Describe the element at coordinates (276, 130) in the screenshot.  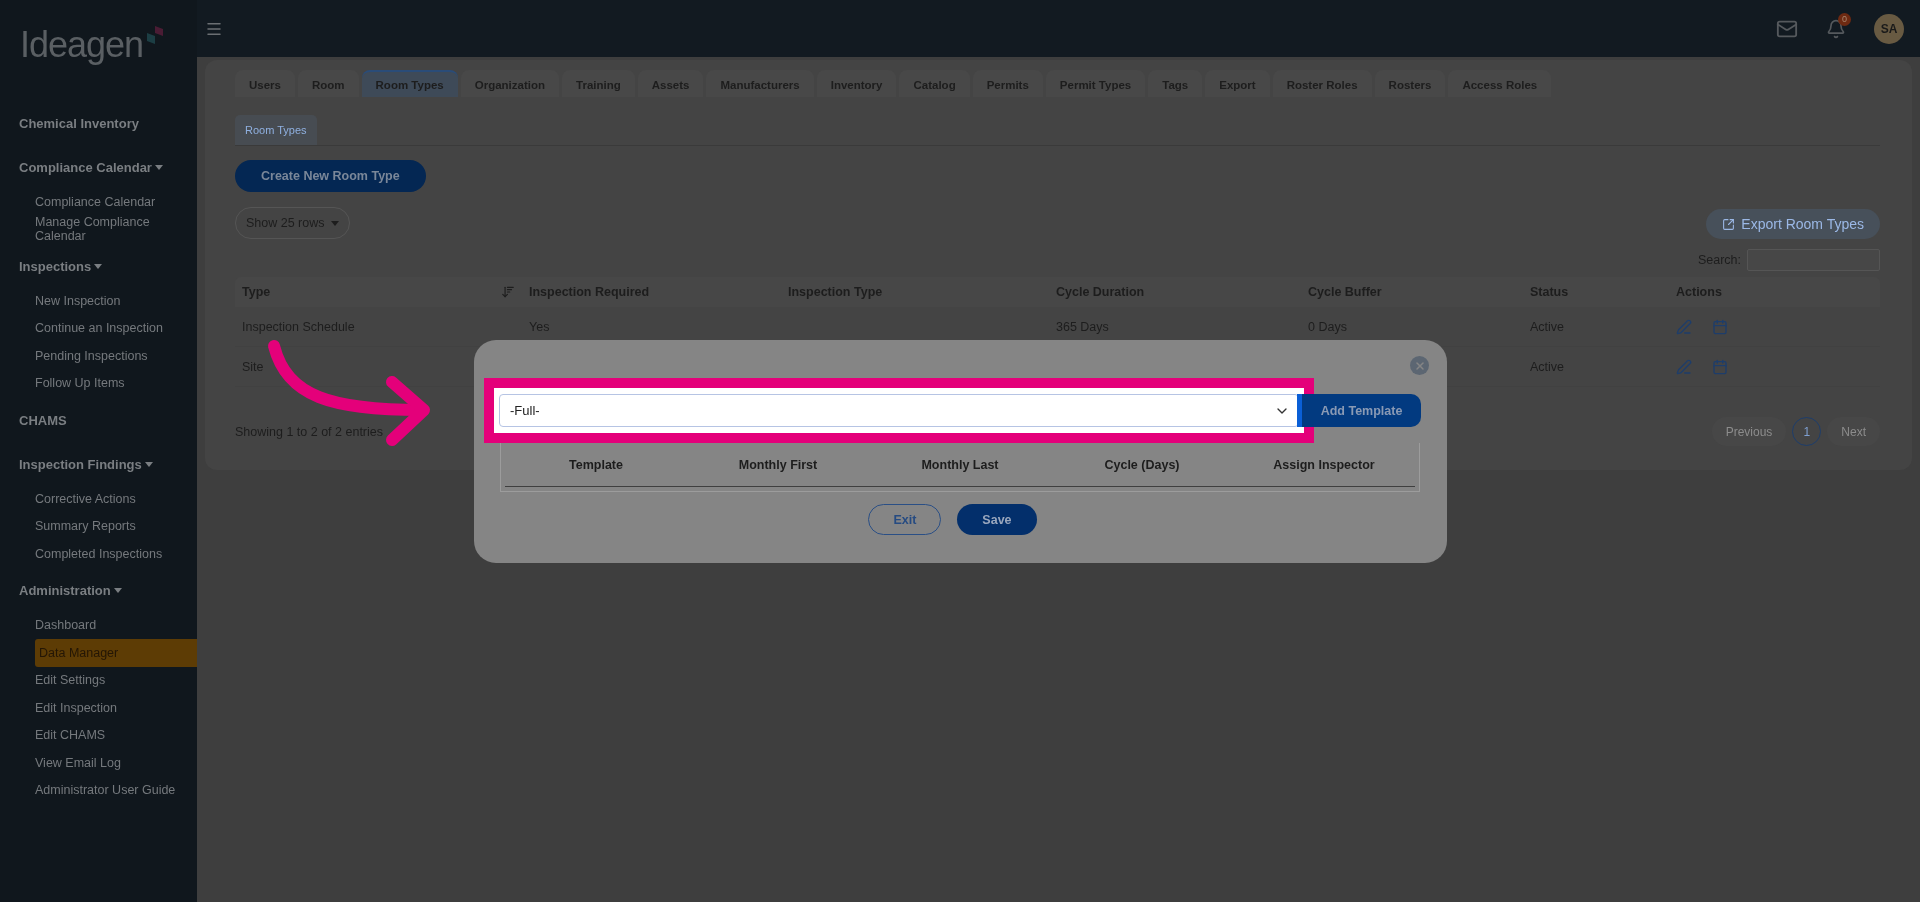
I see `sub-tab: Room Types` at that location.